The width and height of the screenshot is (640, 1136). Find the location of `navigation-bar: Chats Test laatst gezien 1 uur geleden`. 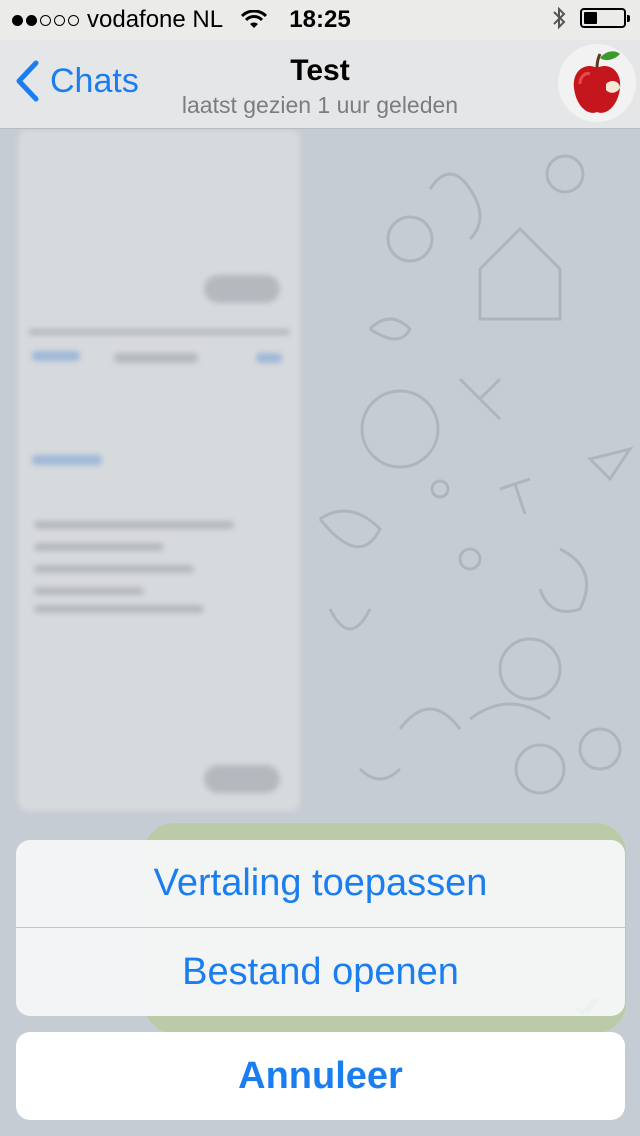

navigation-bar: Chats Test laatst gezien 1 uur geleden is located at coordinates (320, 84).